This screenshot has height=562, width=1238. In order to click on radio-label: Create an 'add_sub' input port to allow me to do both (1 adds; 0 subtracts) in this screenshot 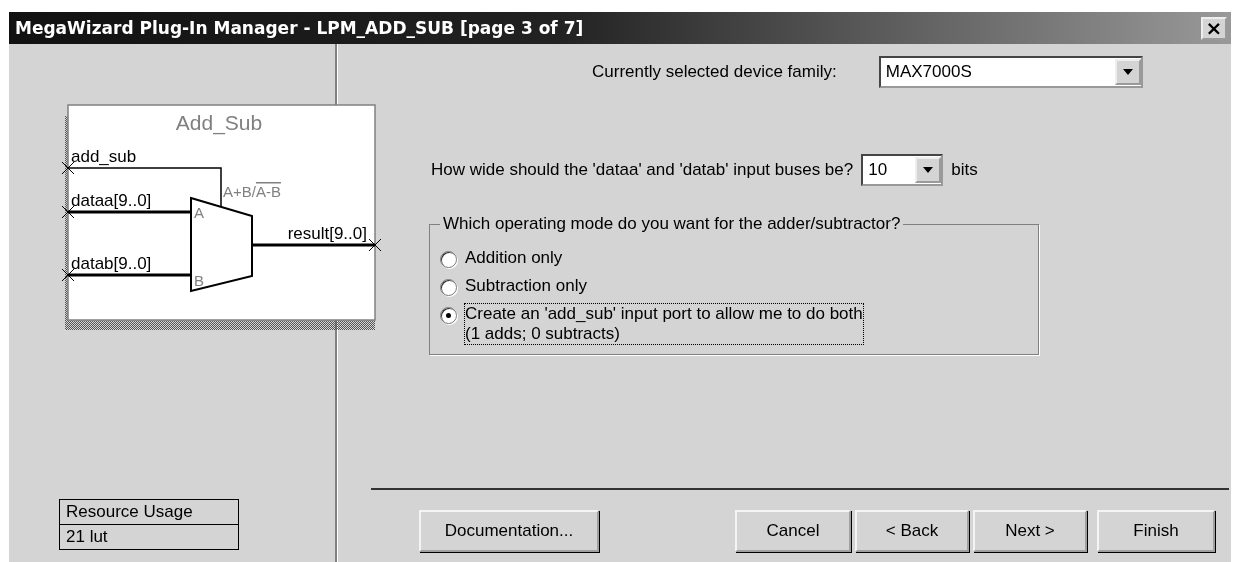, I will do `click(664, 324)`.